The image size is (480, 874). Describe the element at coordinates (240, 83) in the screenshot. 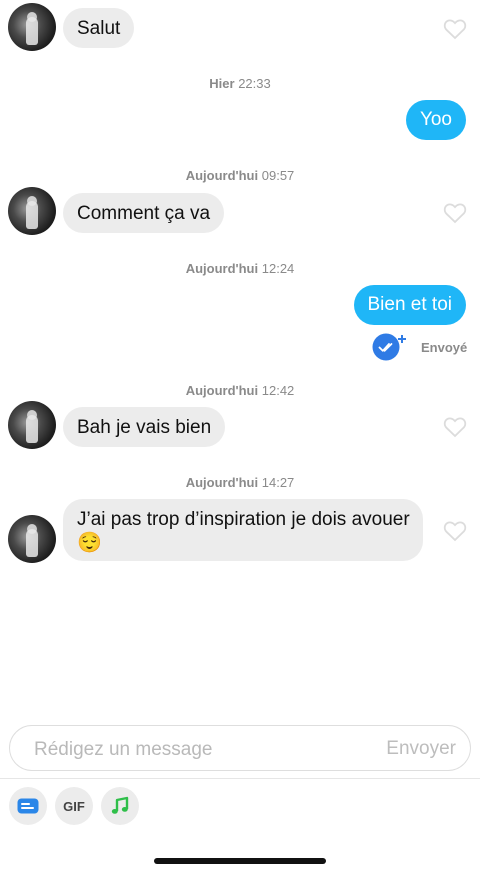

I see `timestamp: Hier 22:33` at that location.